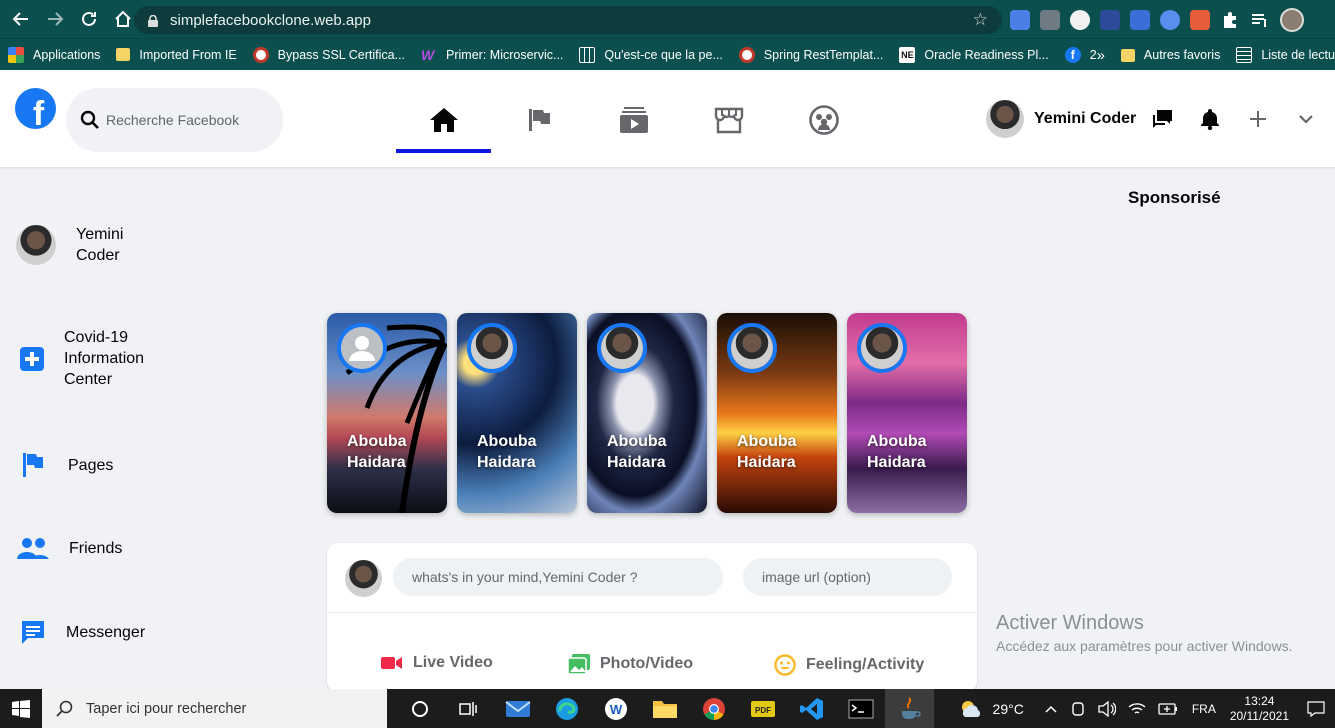 This screenshot has height=728, width=1335. Describe the element at coordinates (69, 548) in the screenshot. I see `sidebar-item-friends: Friends` at that location.